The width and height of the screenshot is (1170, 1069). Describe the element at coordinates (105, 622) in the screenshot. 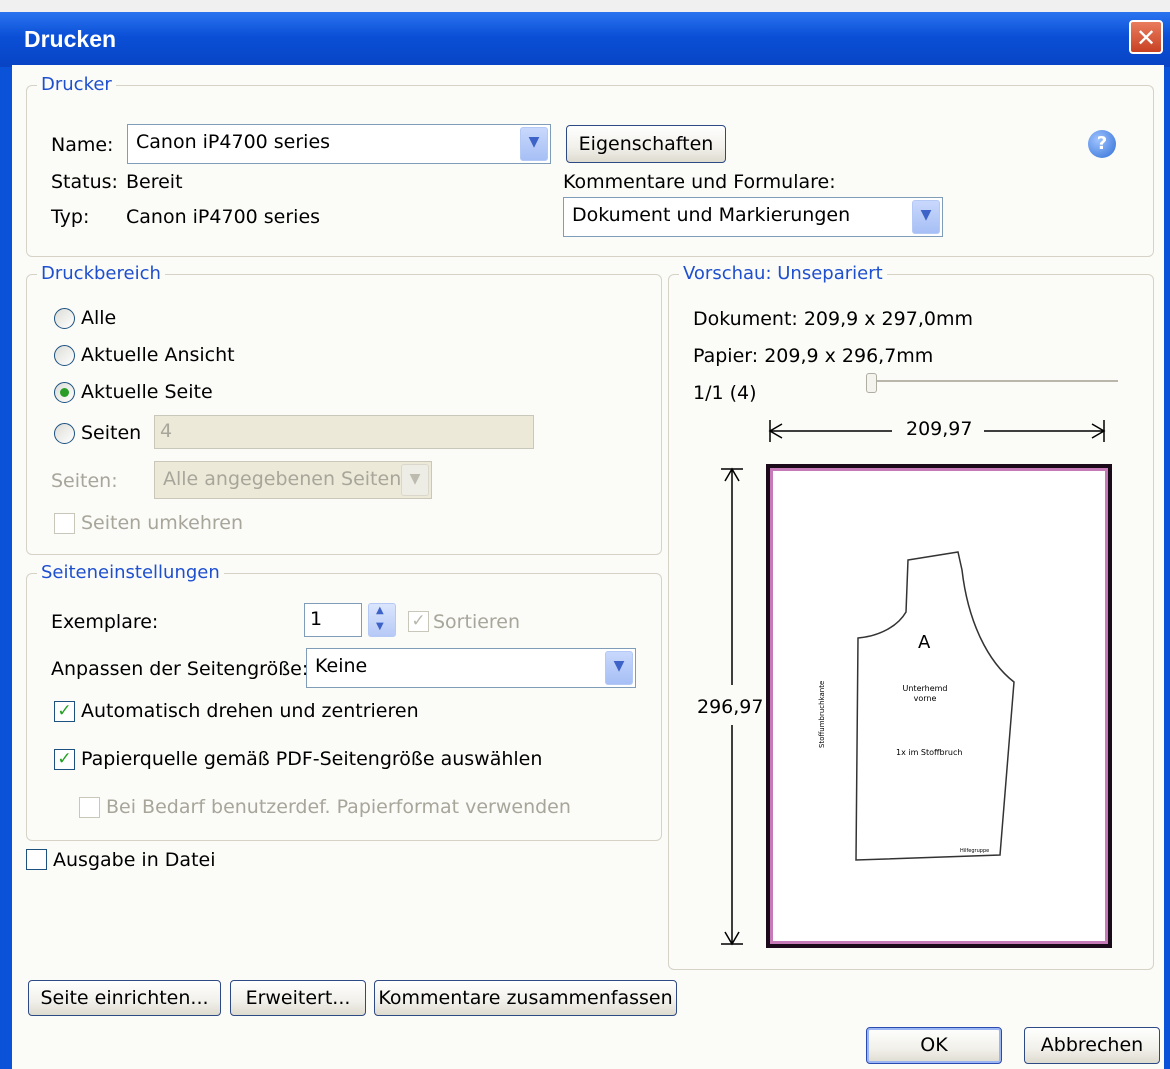

I see `copies-label: Exemplare:` at that location.